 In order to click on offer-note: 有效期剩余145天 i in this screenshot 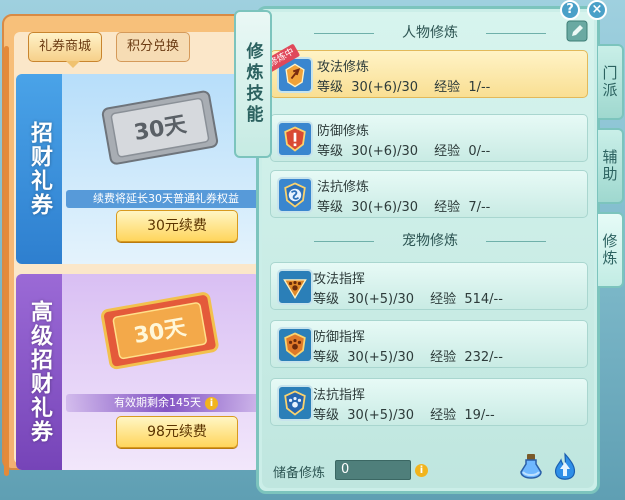, I will do `click(163, 403)`.